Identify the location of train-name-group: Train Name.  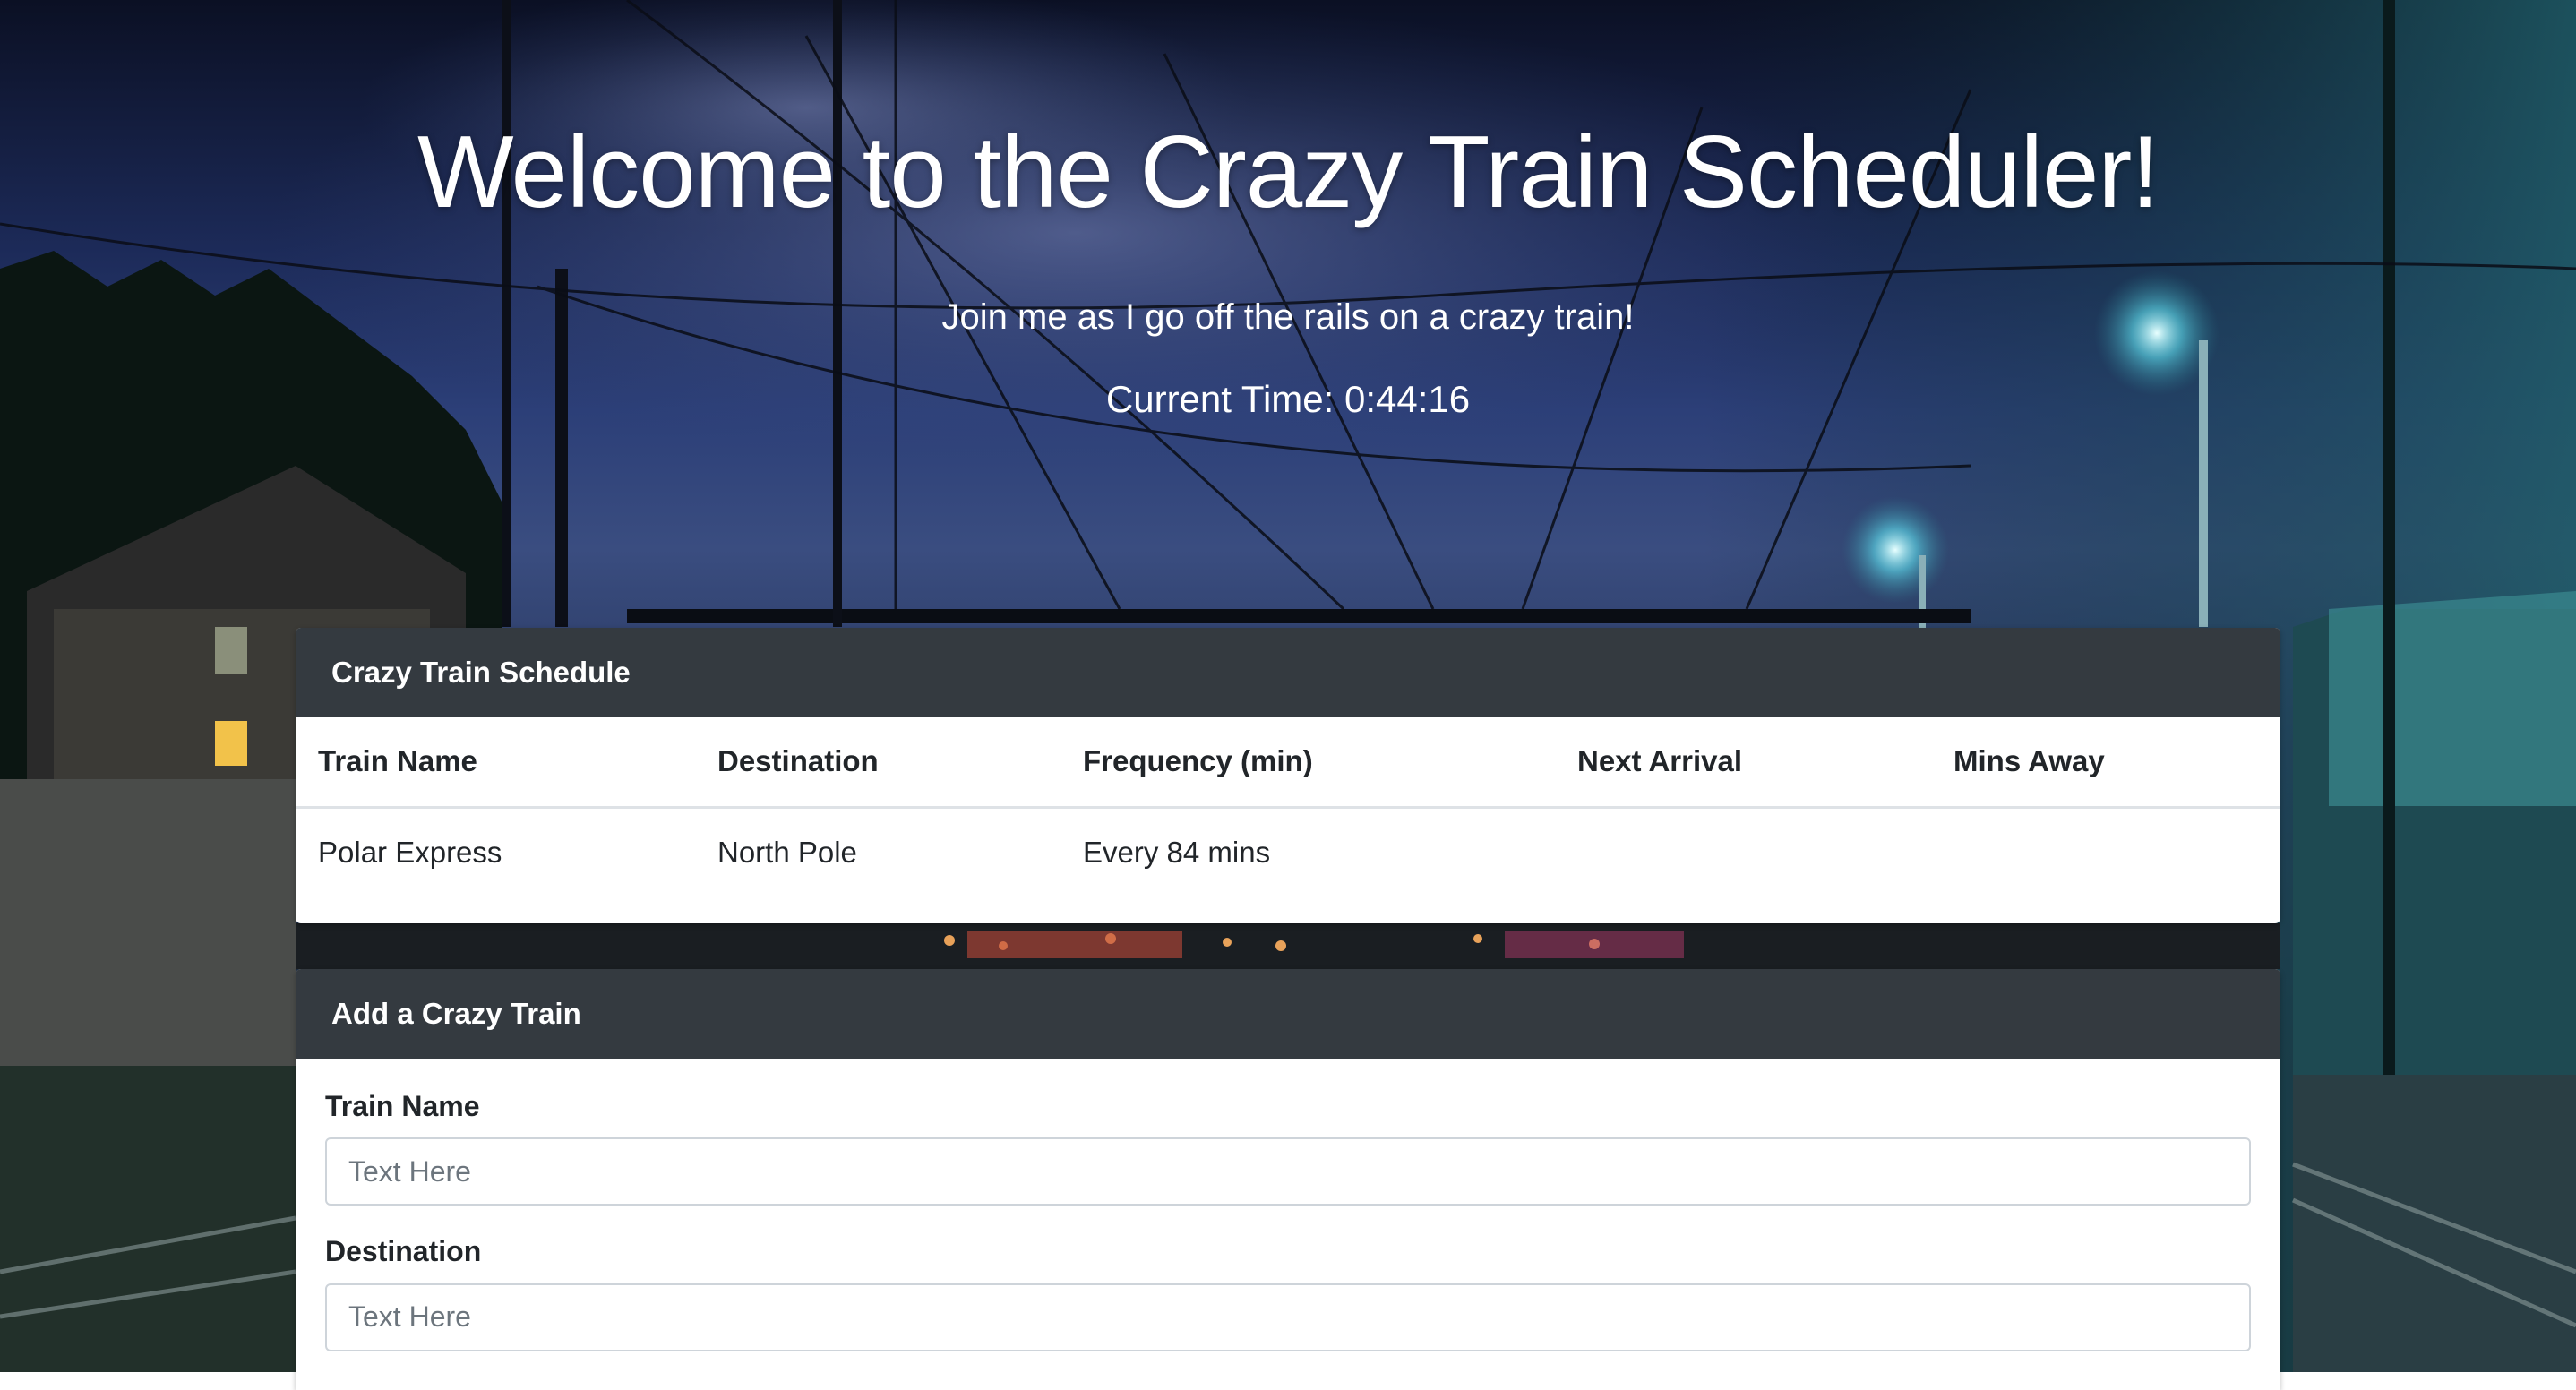
(1288, 1148).